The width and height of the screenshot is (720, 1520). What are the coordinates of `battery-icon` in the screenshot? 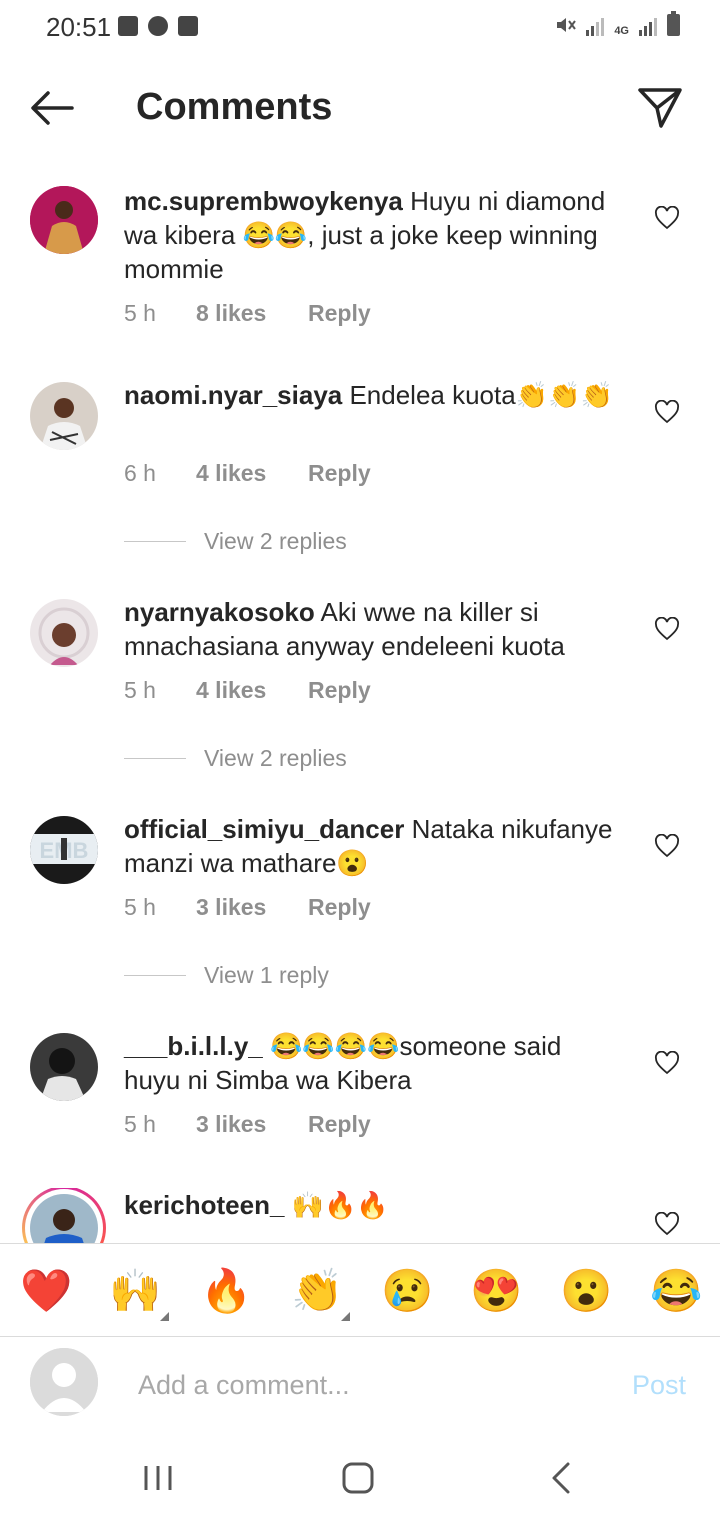 It's located at (673, 23).